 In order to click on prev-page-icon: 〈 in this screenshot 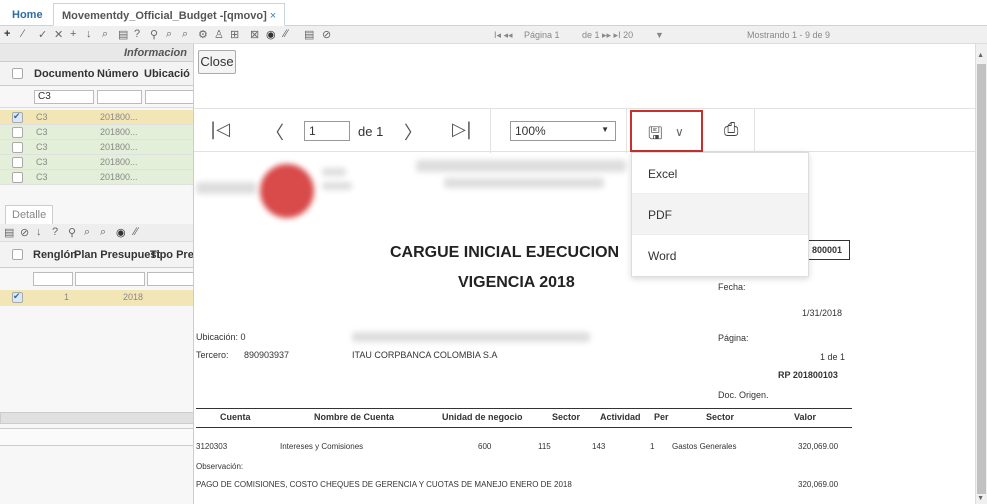, I will do `click(275, 132)`.